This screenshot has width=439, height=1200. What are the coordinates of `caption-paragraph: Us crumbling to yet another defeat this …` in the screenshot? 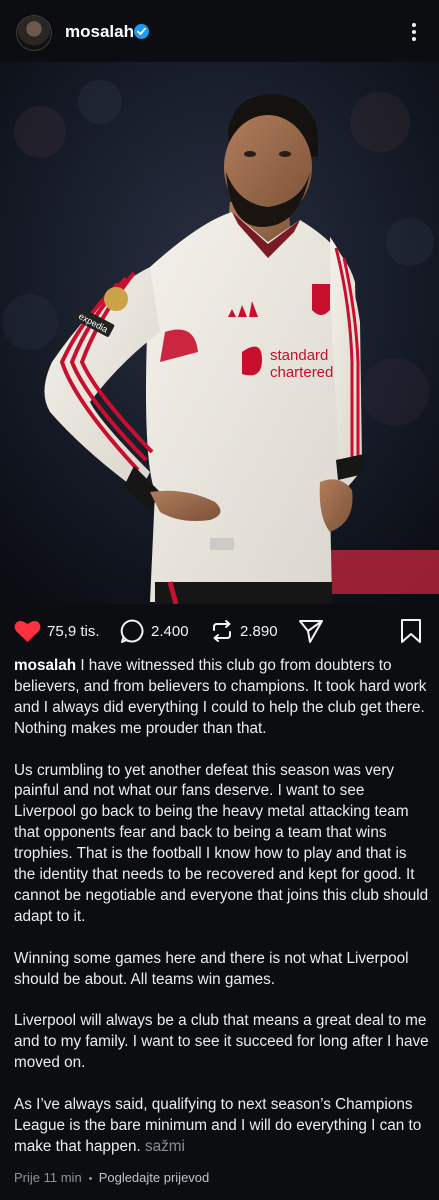 It's located at (221, 843).